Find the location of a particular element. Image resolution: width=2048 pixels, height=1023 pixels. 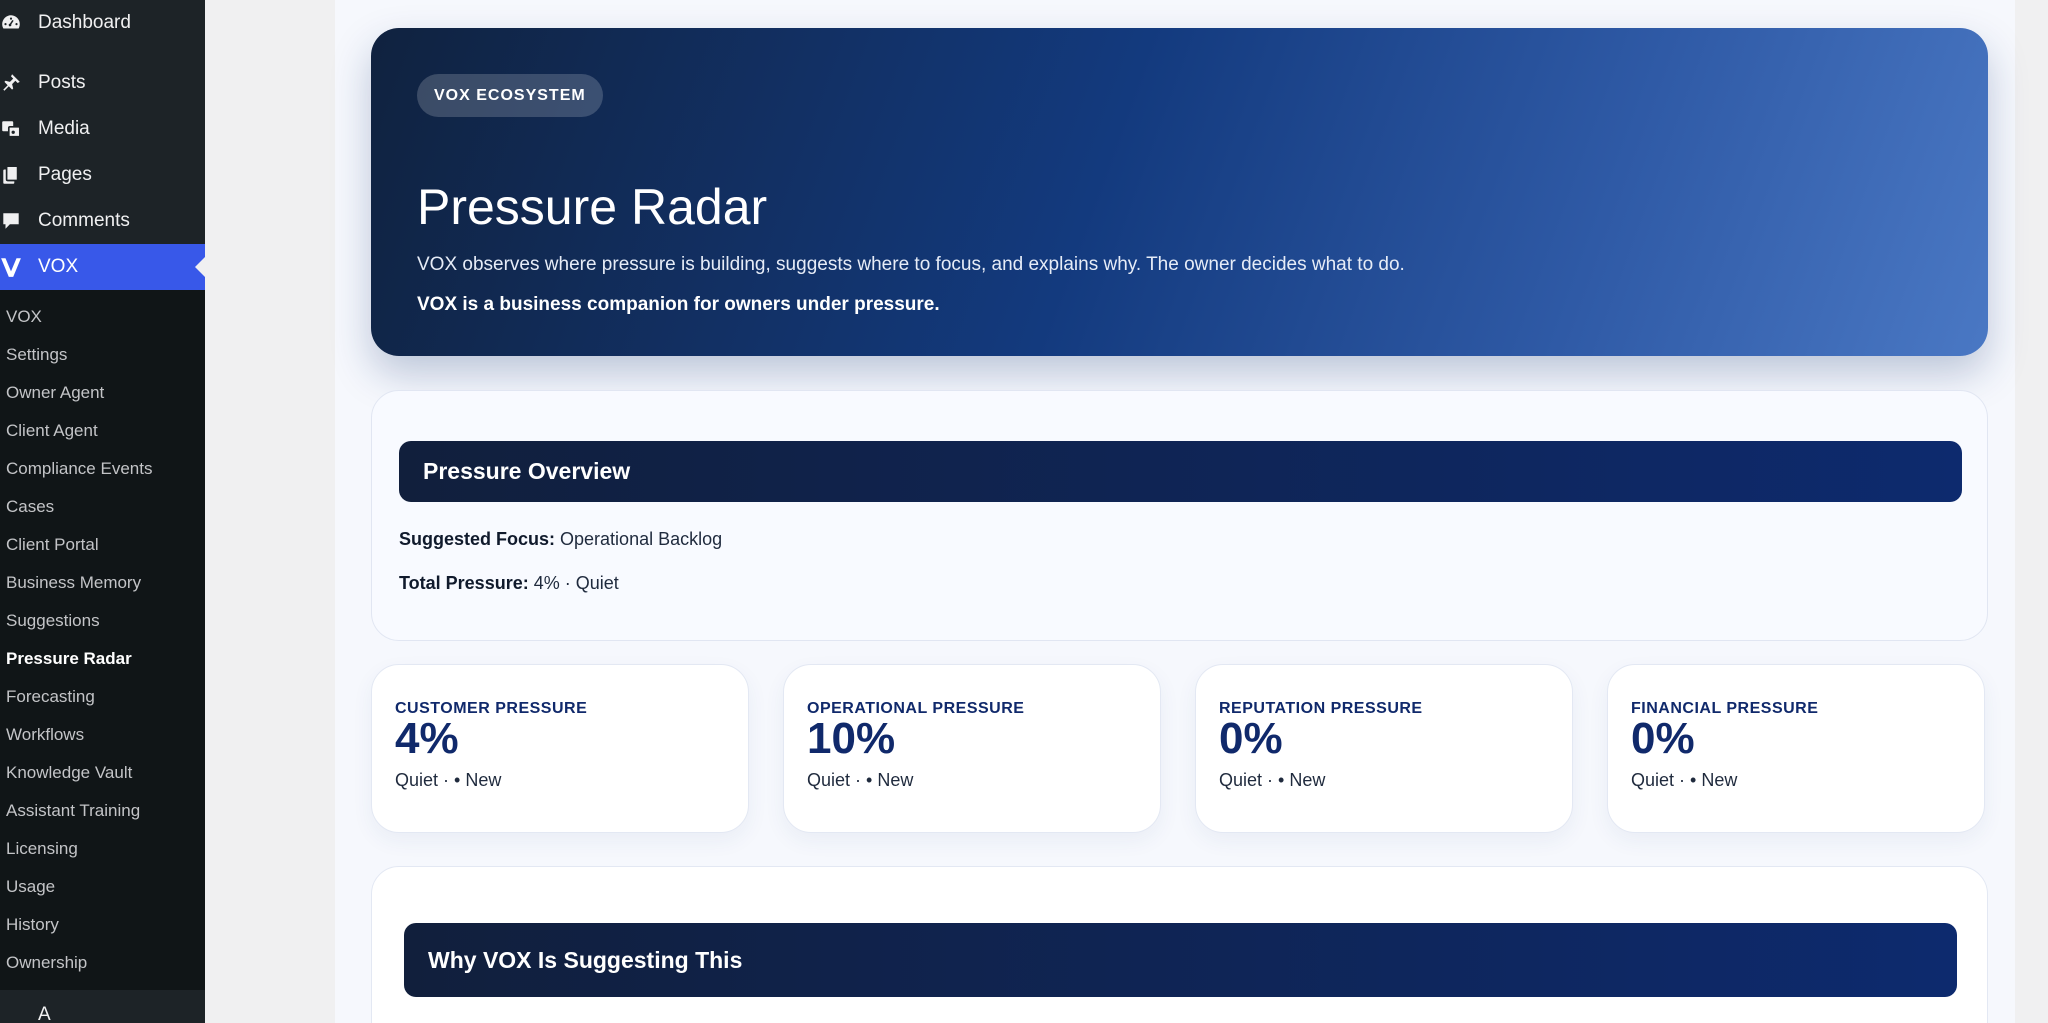

why-vox-panel: Why VOX Is Suggesting This is located at coordinates (1179, 944).